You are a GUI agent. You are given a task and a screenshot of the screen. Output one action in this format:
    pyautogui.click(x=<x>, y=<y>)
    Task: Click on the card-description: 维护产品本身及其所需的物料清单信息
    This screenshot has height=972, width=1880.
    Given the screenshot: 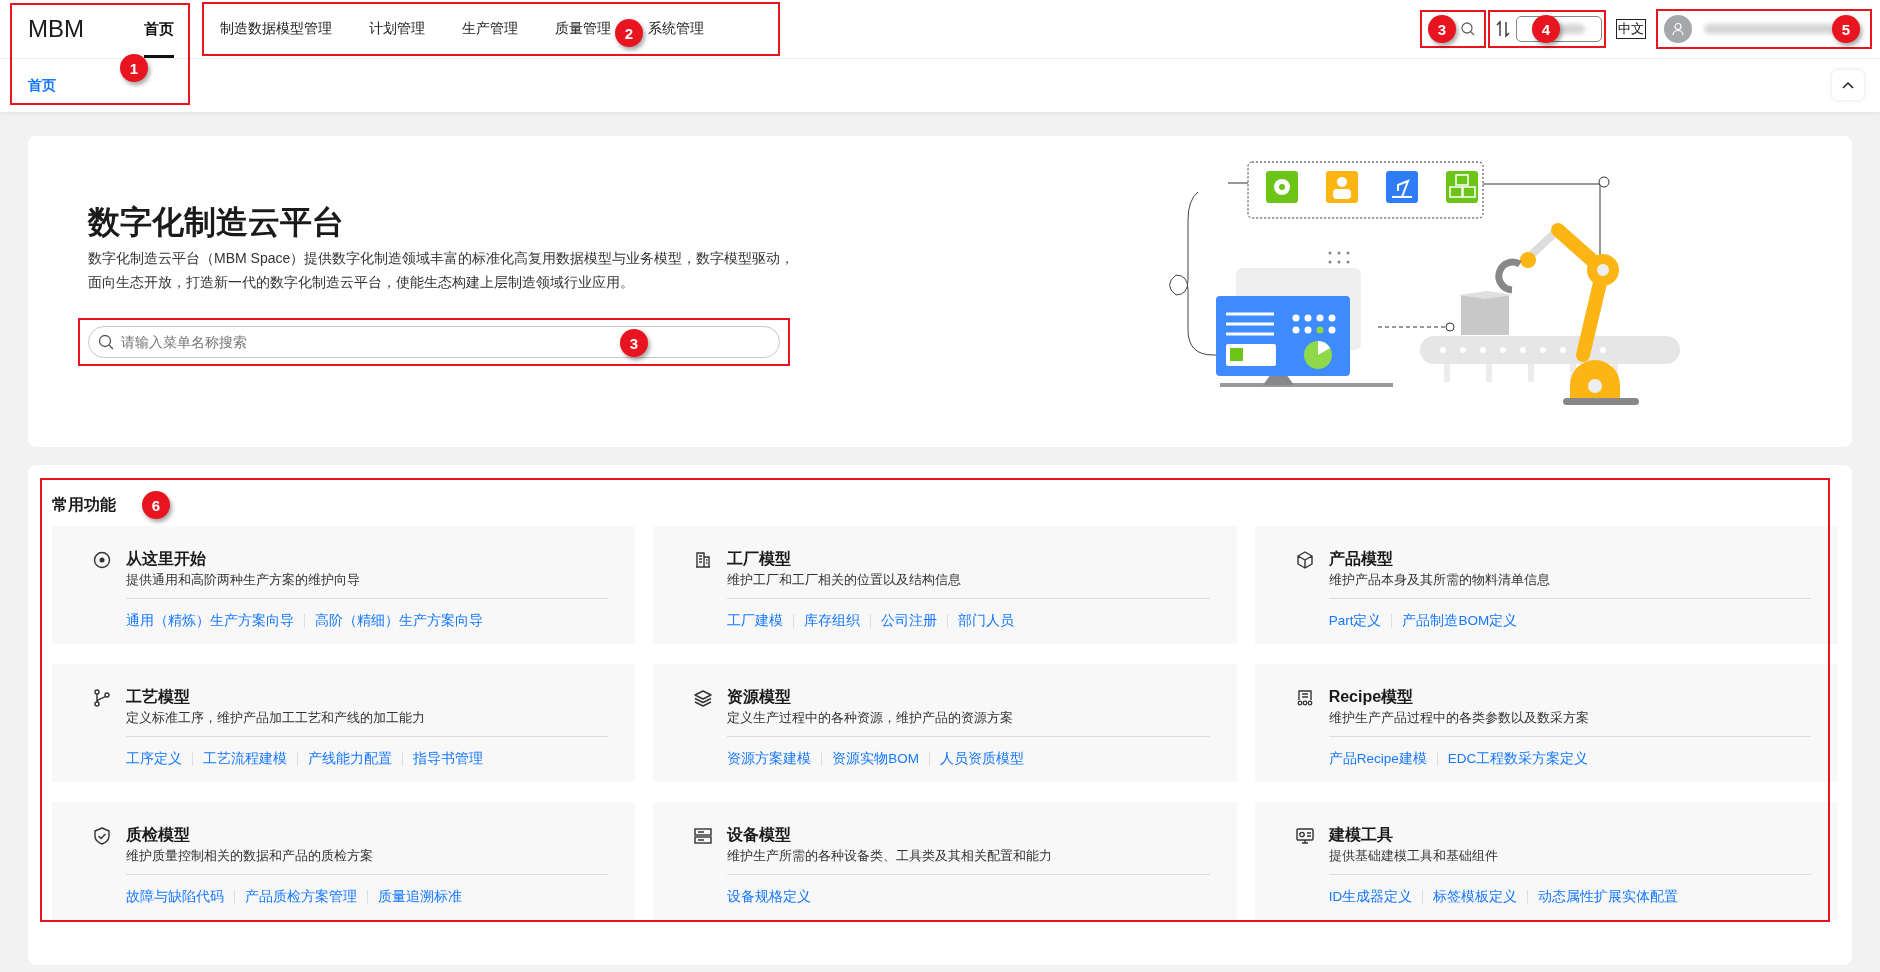 What is the action you would take?
    pyautogui.click(x=1569, y=584)
    